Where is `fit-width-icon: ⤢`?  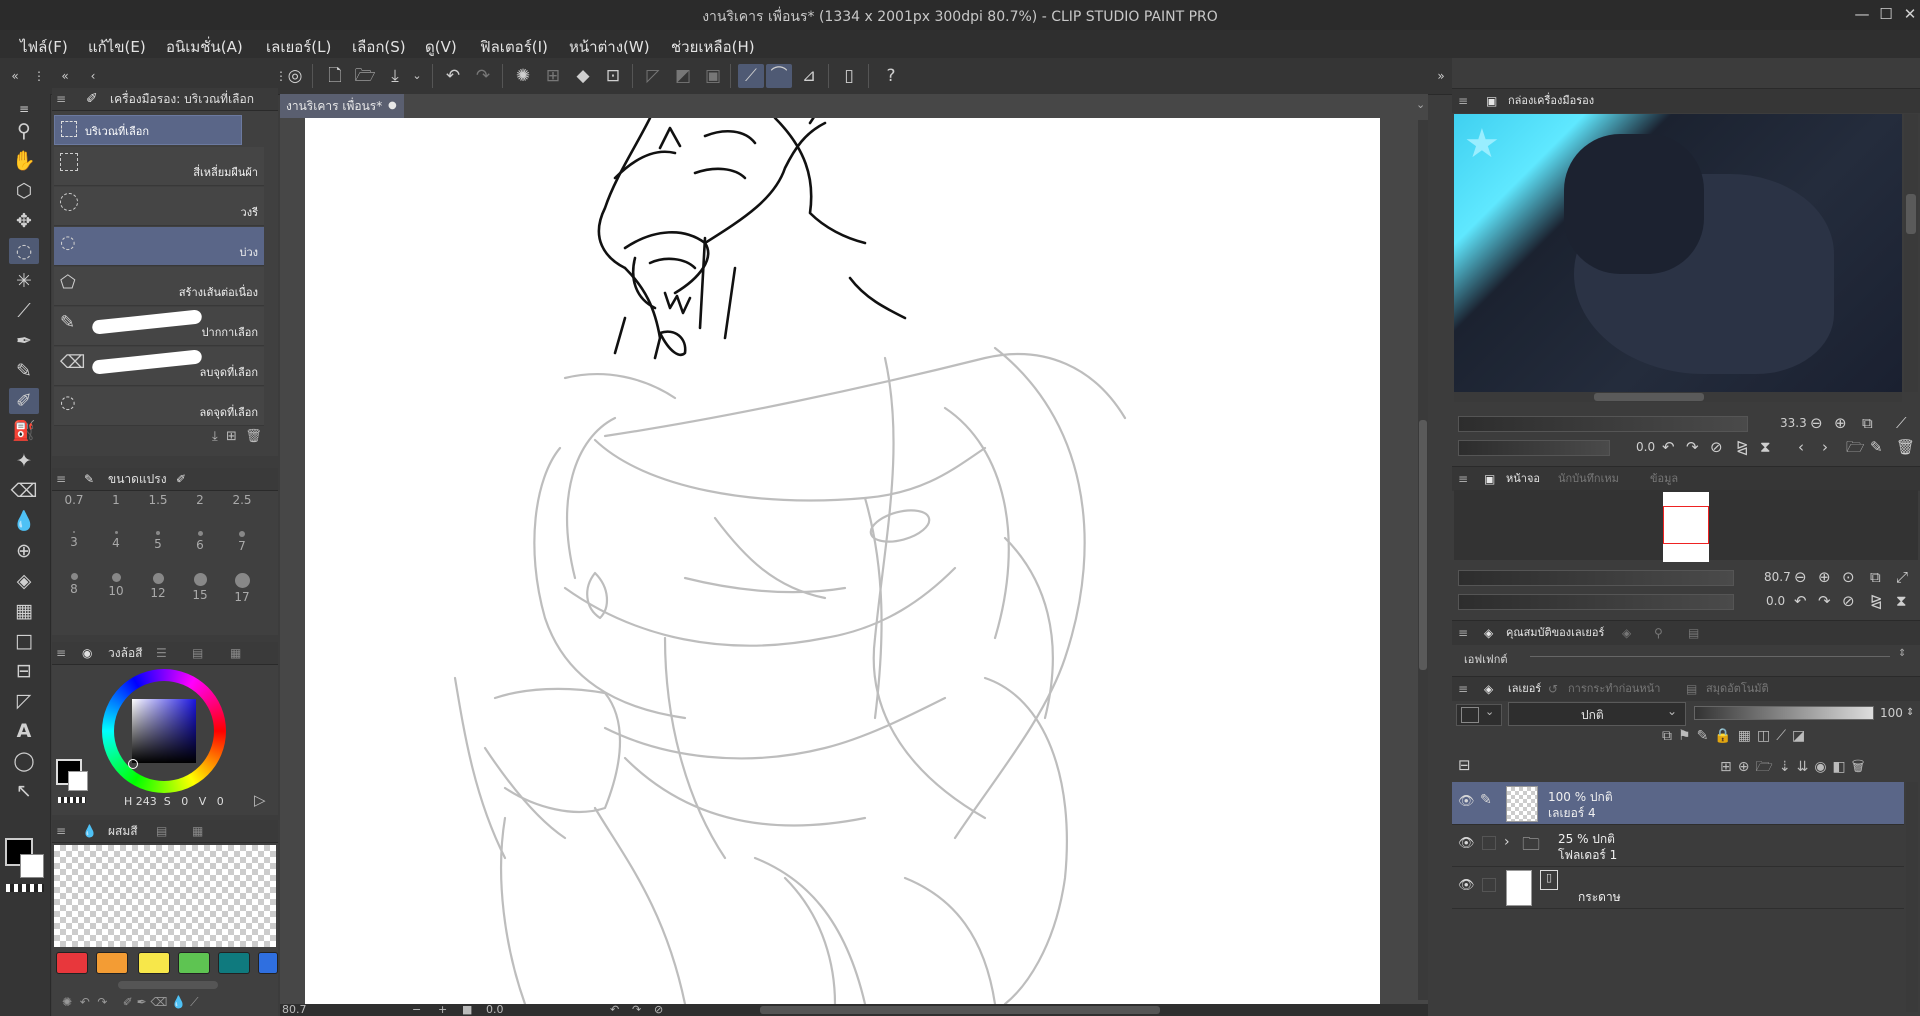
fit-width-icon: ⤢ is located at coordinates (1902, 577).